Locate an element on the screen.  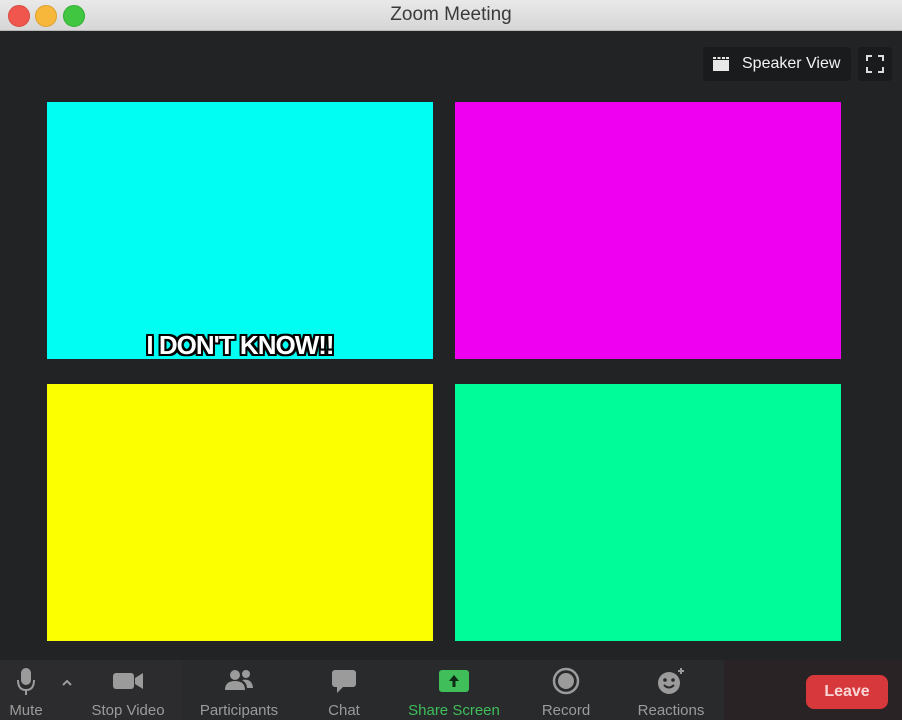
reactions-icon is located at coordinates (671, 683).